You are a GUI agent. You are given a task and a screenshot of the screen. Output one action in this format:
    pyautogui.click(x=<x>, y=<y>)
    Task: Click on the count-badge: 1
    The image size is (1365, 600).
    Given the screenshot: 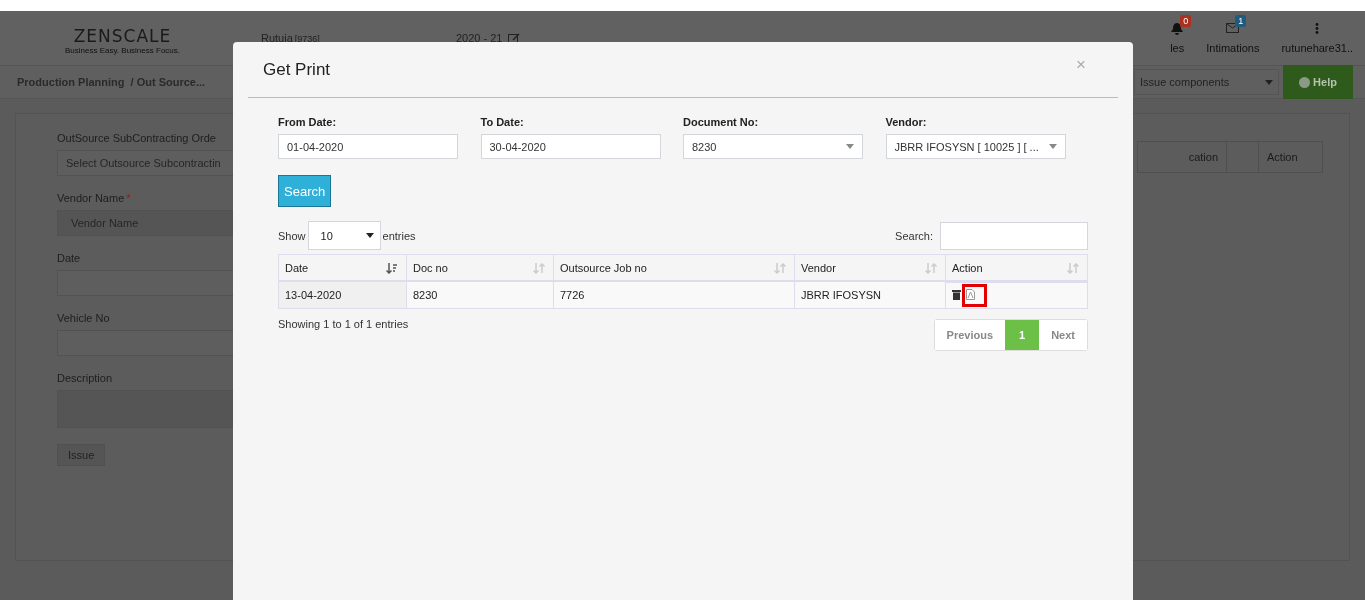 What is the action you would take?
    pyautogui.click(x=1241, y=20)
    